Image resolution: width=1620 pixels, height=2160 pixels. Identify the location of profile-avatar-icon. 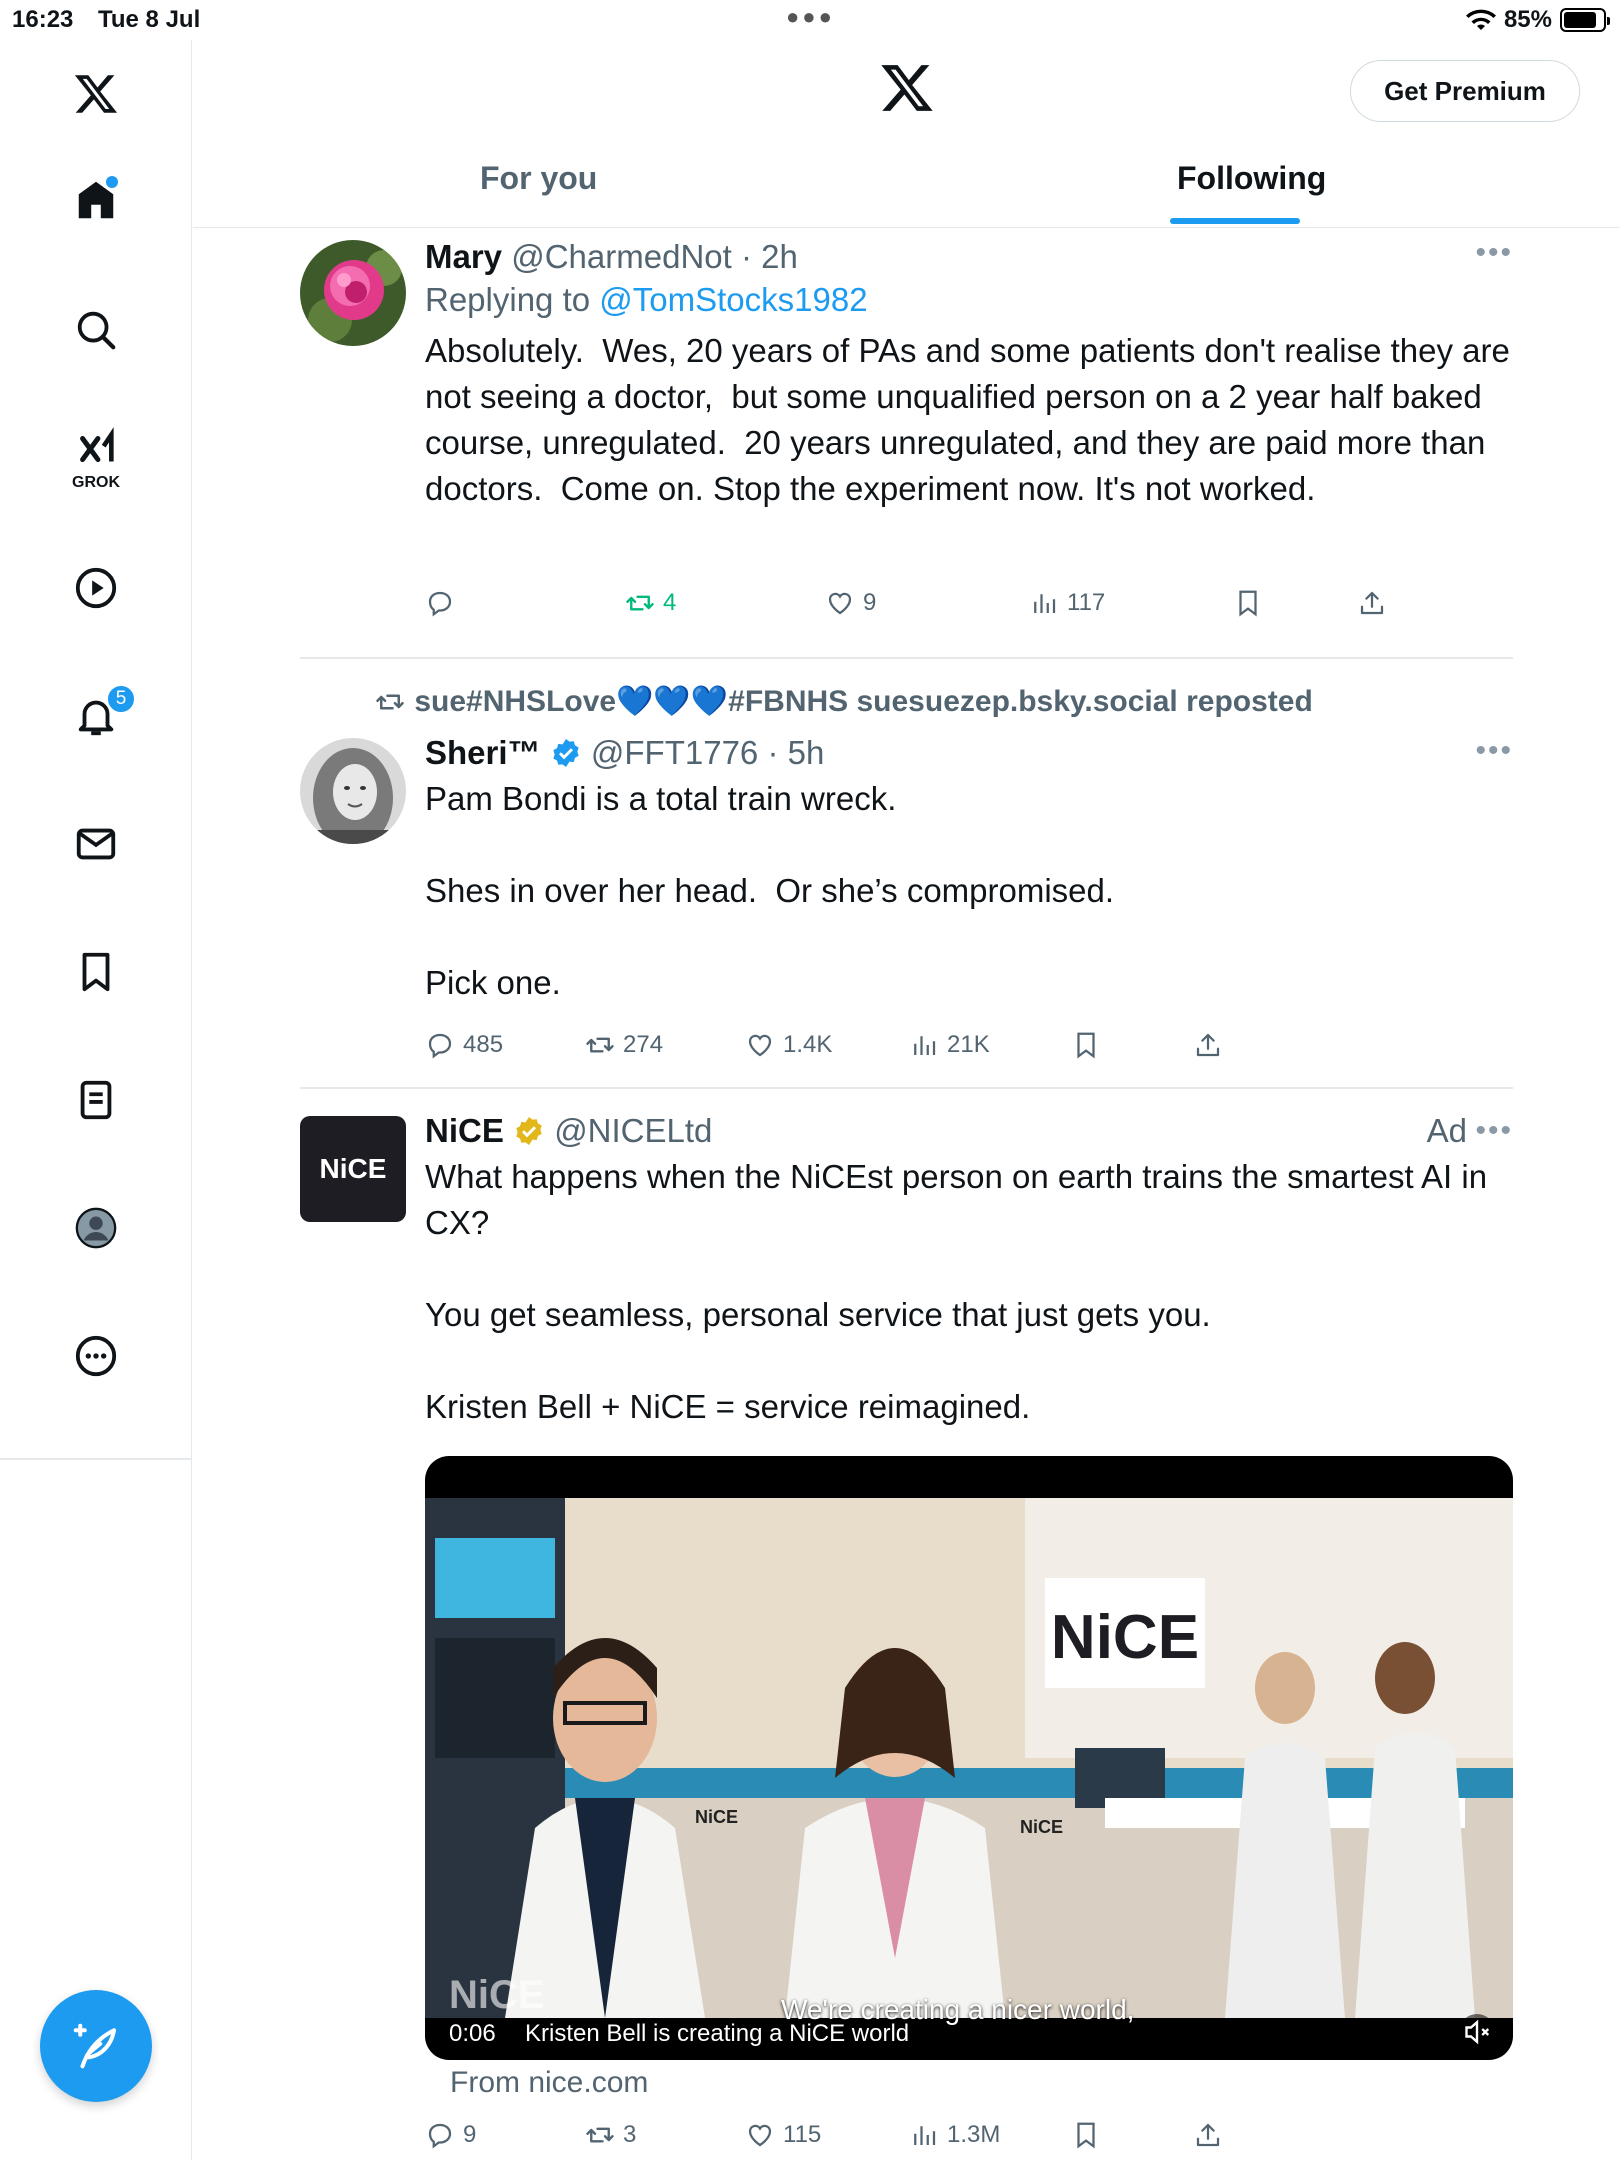
(96, 1228).